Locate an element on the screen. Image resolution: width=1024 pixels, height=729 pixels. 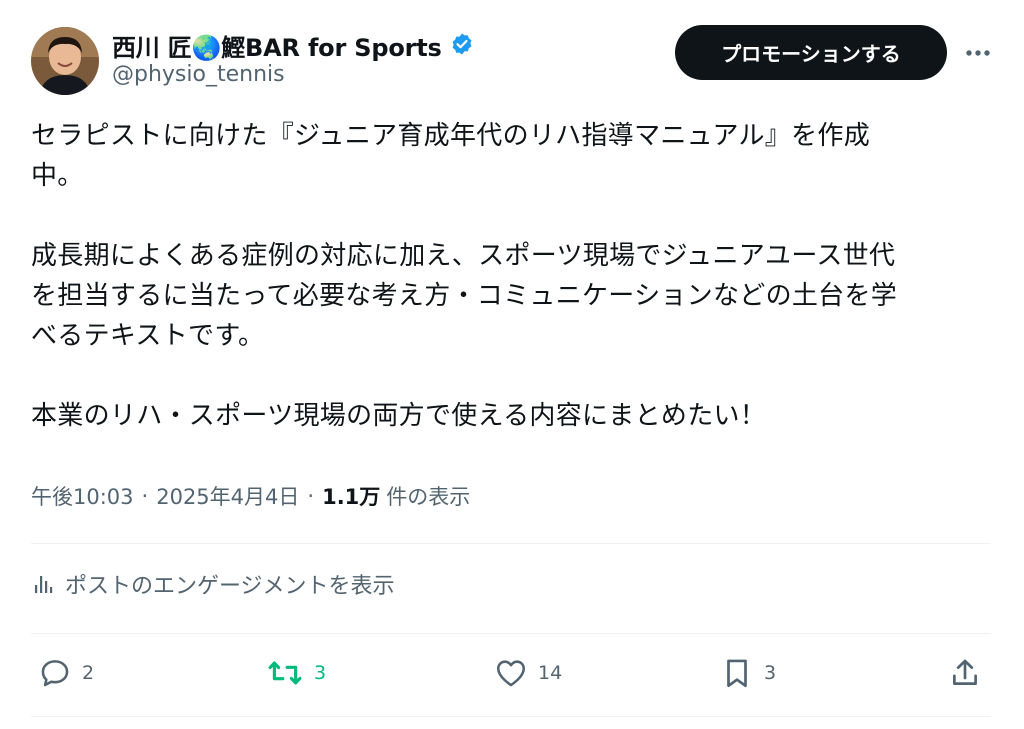
tweet-line: 成長期によくある症例の対応に加え、スポーツ現場でジュニアユース世代 is located at coordinates (463, 256).